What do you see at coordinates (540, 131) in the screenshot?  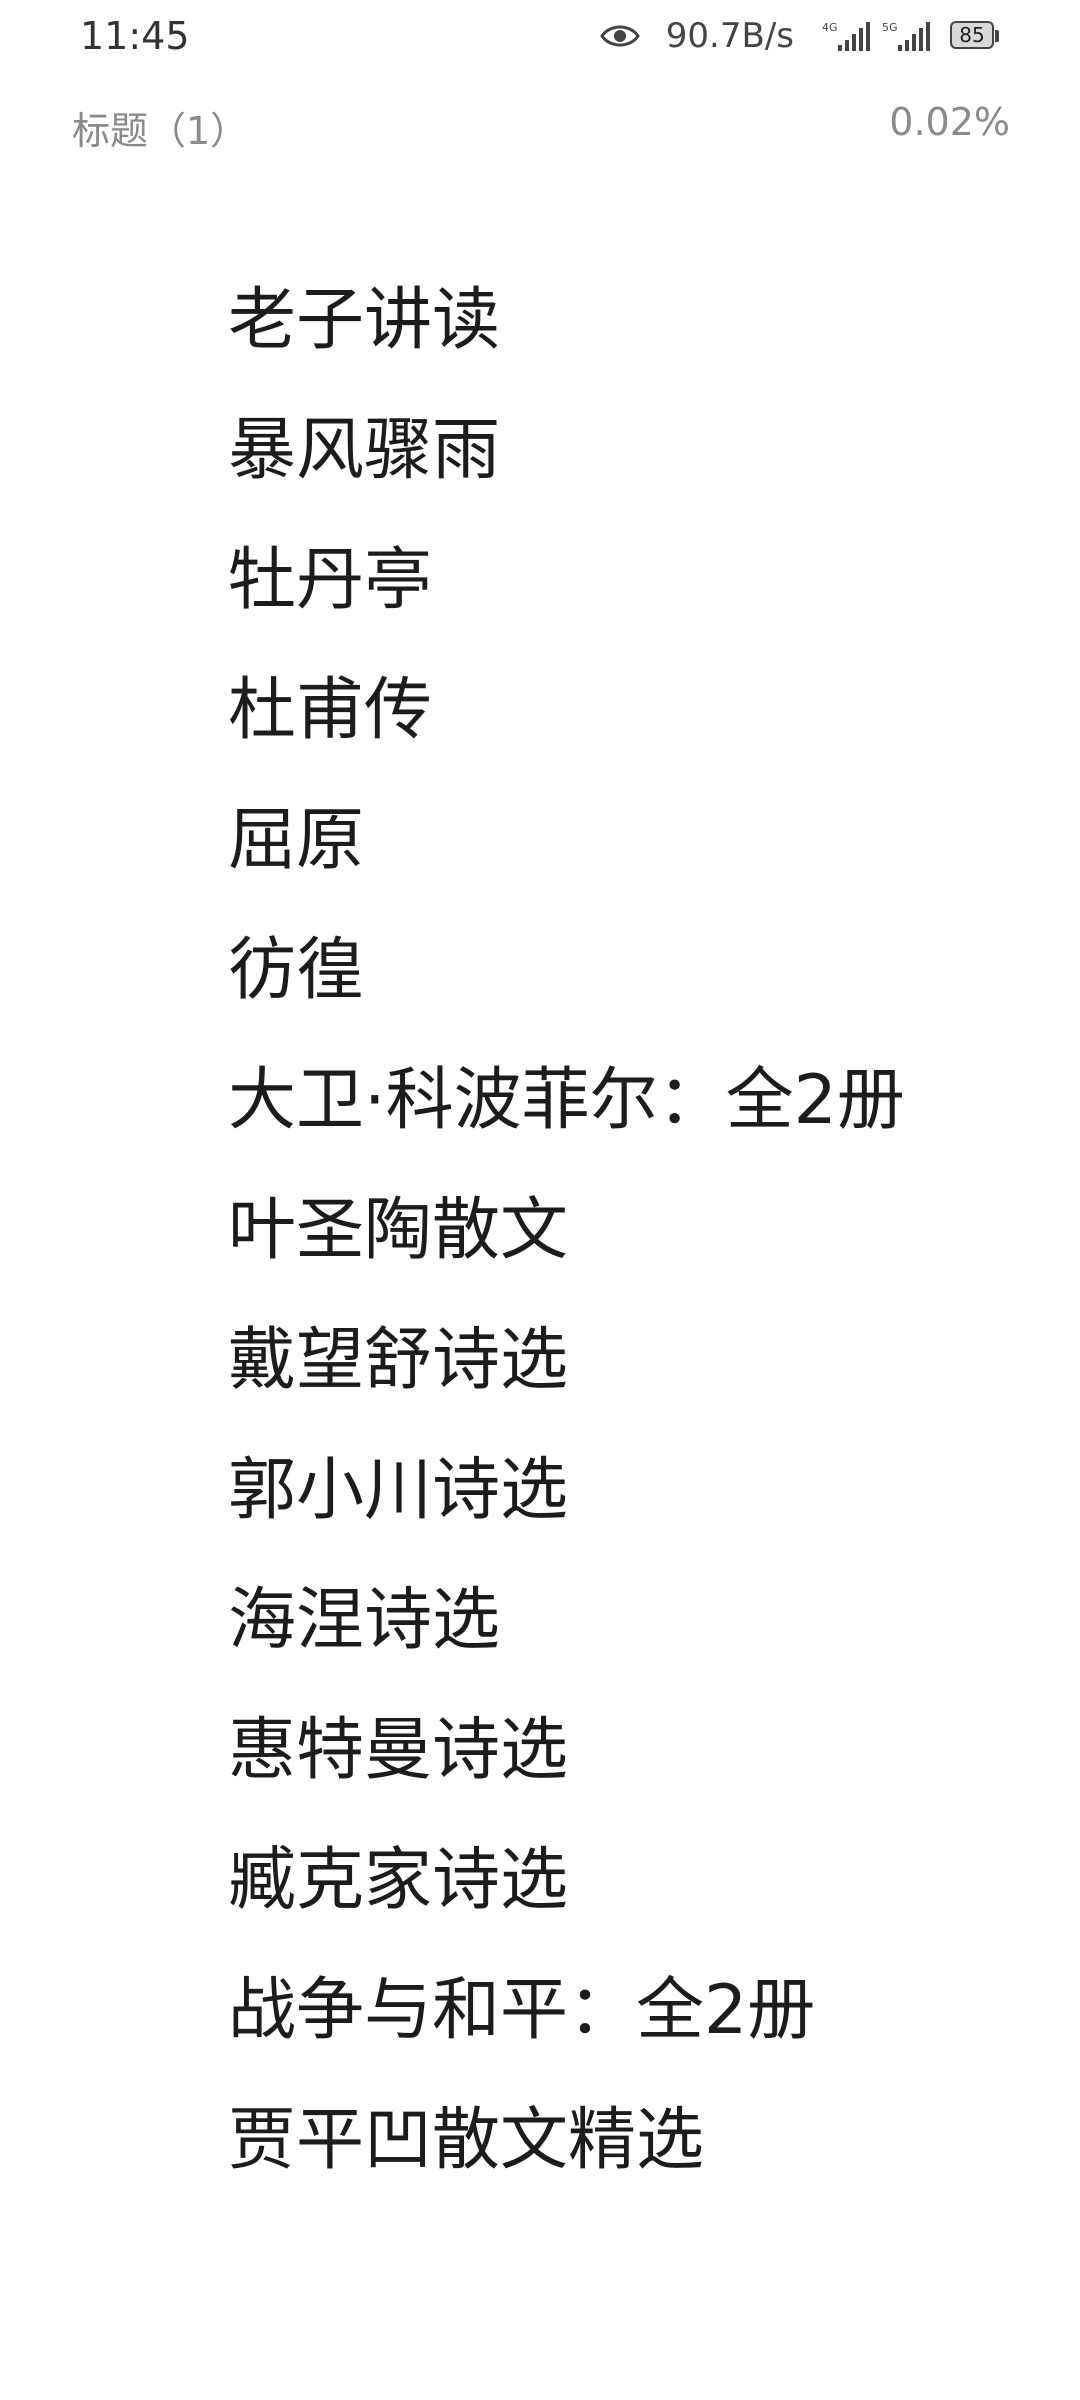 I see `reader-header: 标题（1） 0.02%` at bounding box center [540, 131].